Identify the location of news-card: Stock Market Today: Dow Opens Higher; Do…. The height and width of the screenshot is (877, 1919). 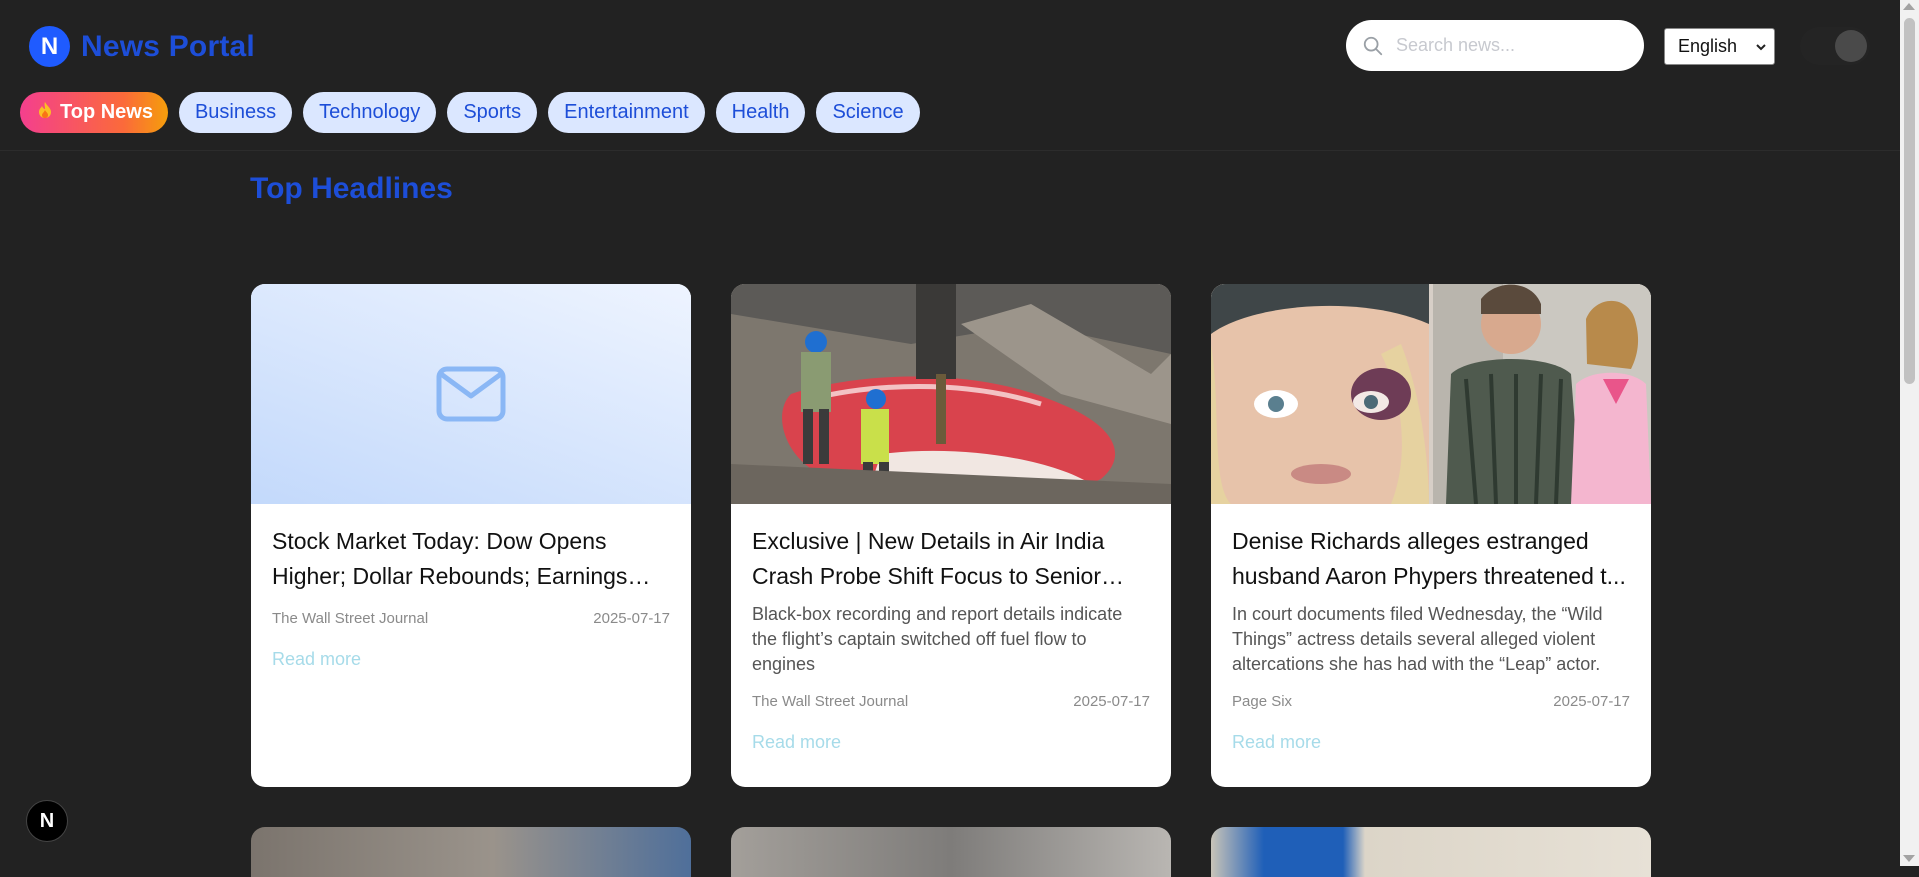
(471, 535).